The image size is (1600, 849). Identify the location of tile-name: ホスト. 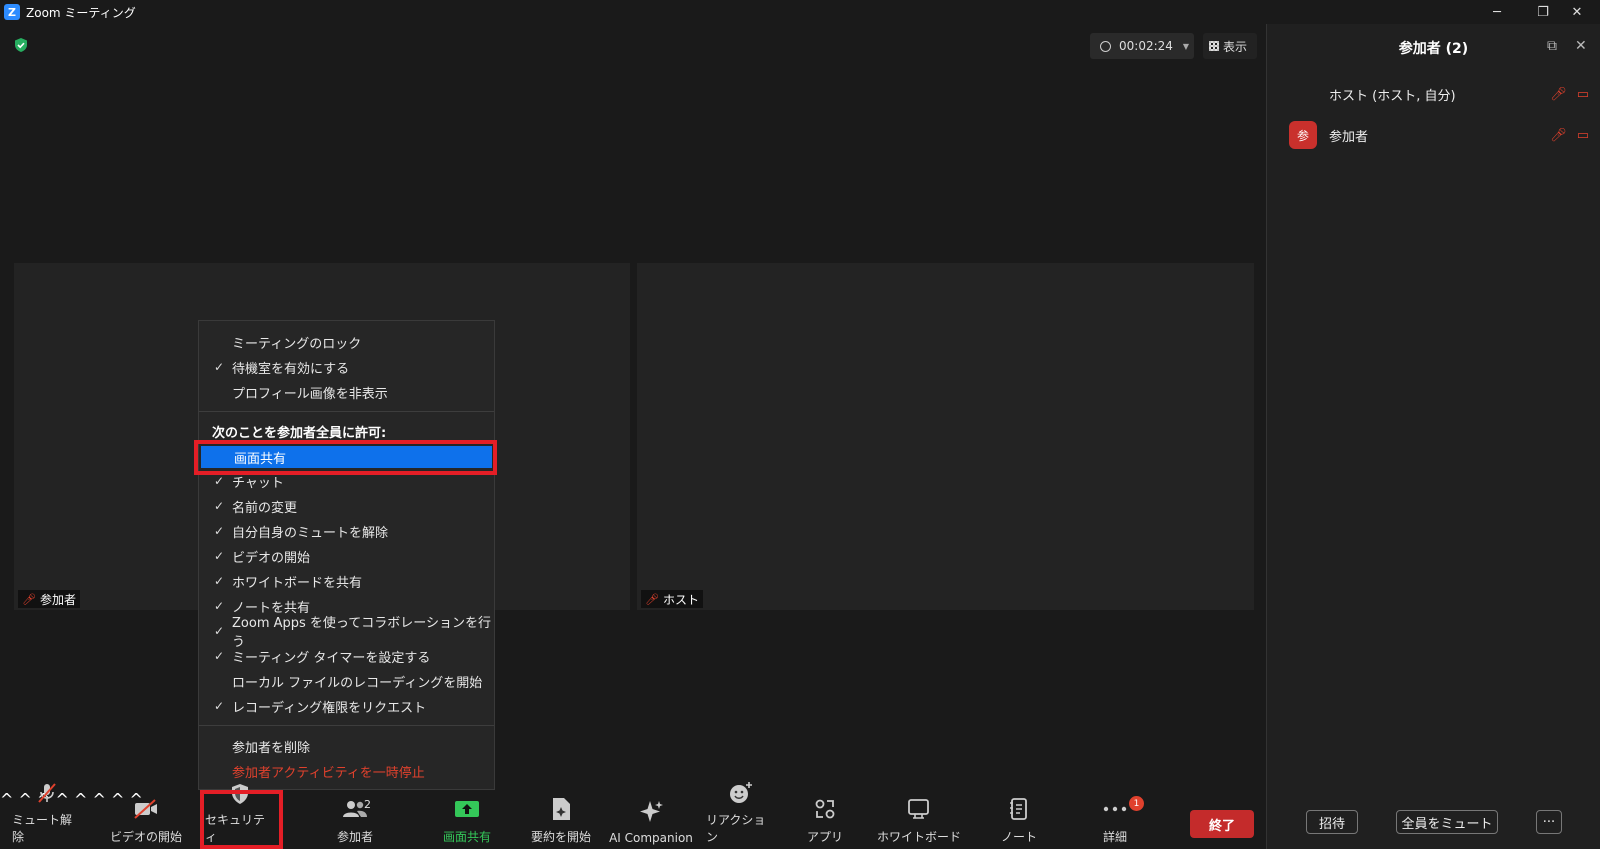
(680, 599).